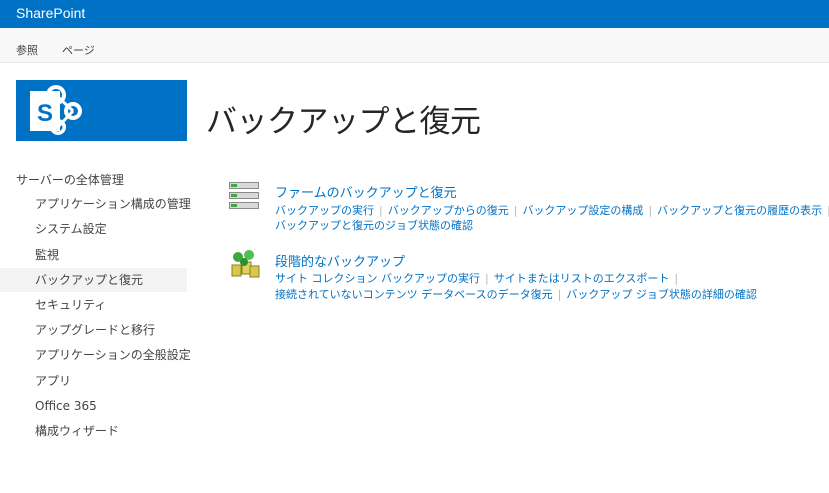 The height and width of the screenshot is (493, 829). I want to click on quicklaunch-item-security: セキュリティ, so click(70, 305).